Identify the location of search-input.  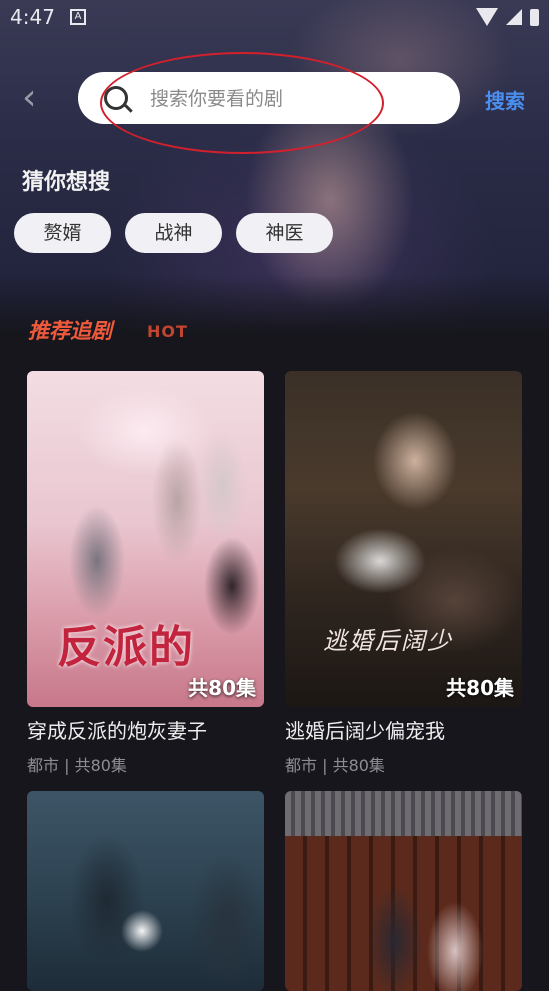
(295, 99).